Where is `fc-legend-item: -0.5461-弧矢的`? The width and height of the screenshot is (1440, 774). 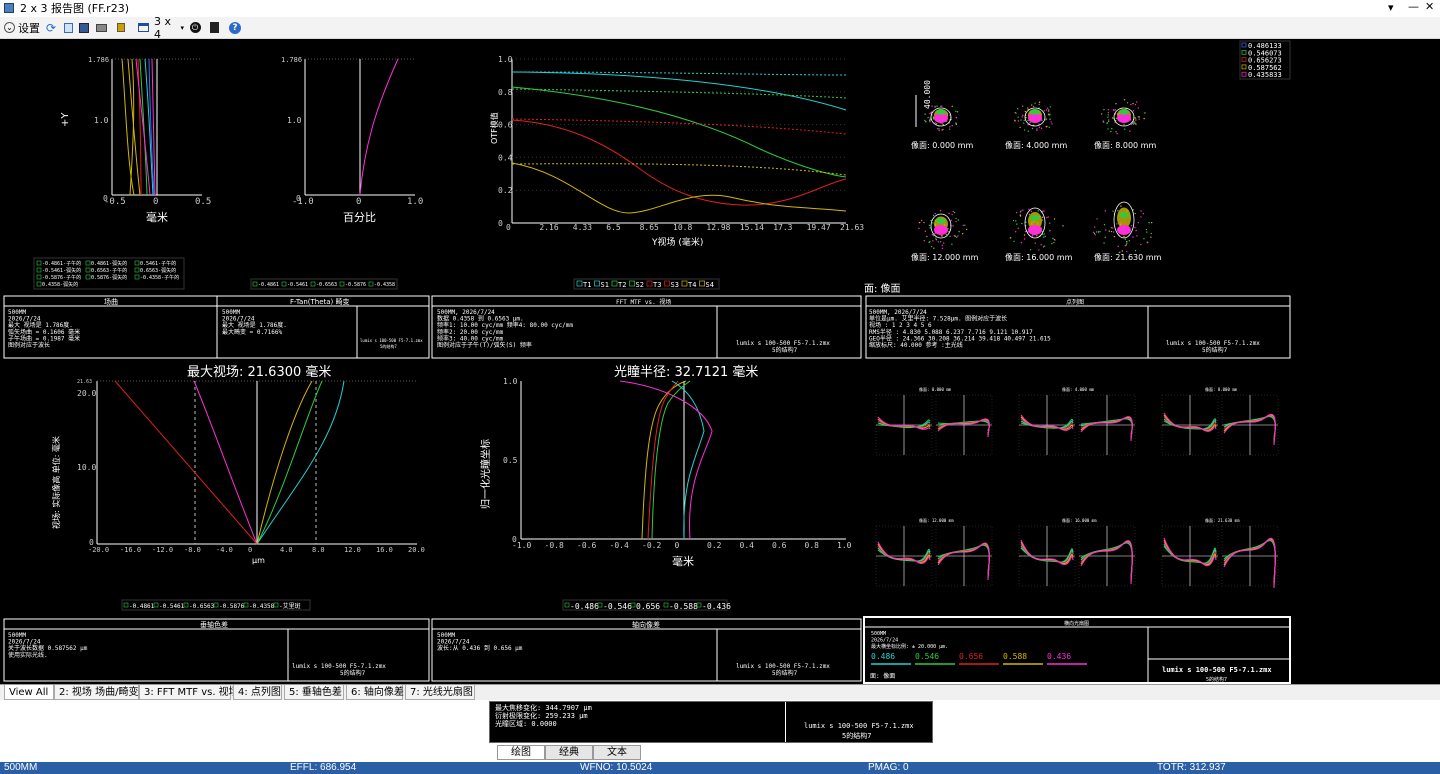 fc-legend-item: -0.5461-弧矢的 is located at coordinates (61, 270).